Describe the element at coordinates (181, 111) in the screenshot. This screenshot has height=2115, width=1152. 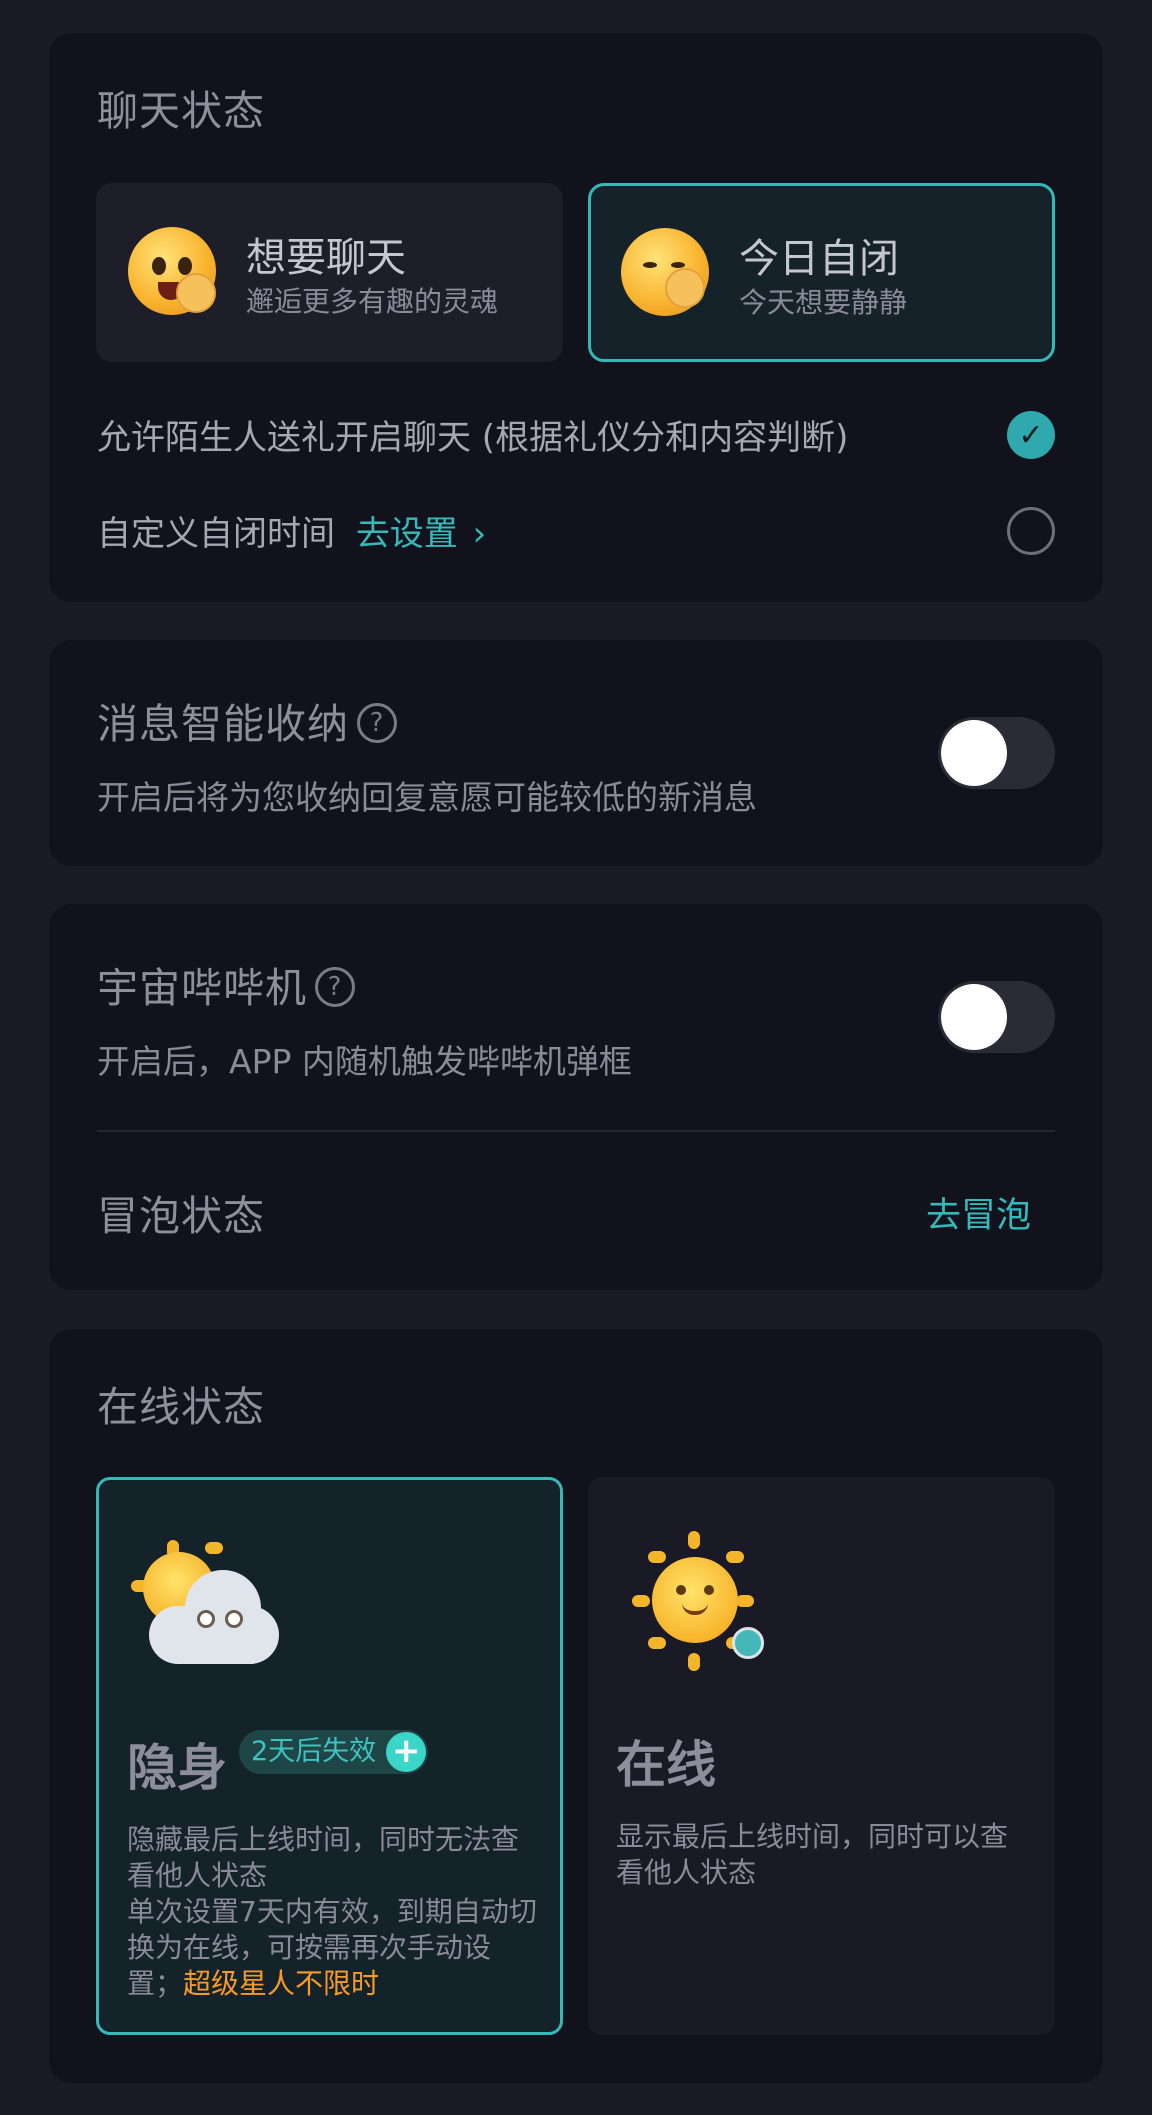
I see `chat-status-title: 聊天状态` at that location.